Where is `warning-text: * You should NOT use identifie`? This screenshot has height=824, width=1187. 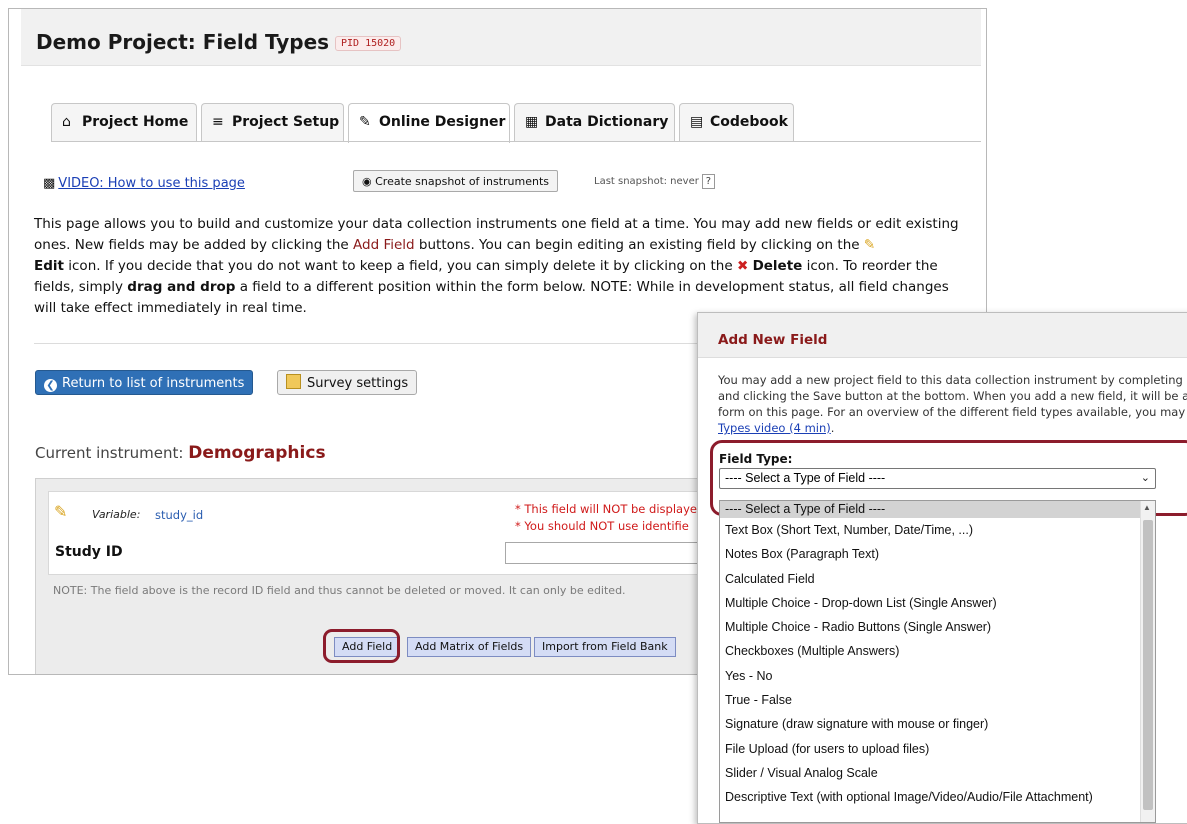 warning-text: * You should NOT use identifie is located at coordinates (602, 526).